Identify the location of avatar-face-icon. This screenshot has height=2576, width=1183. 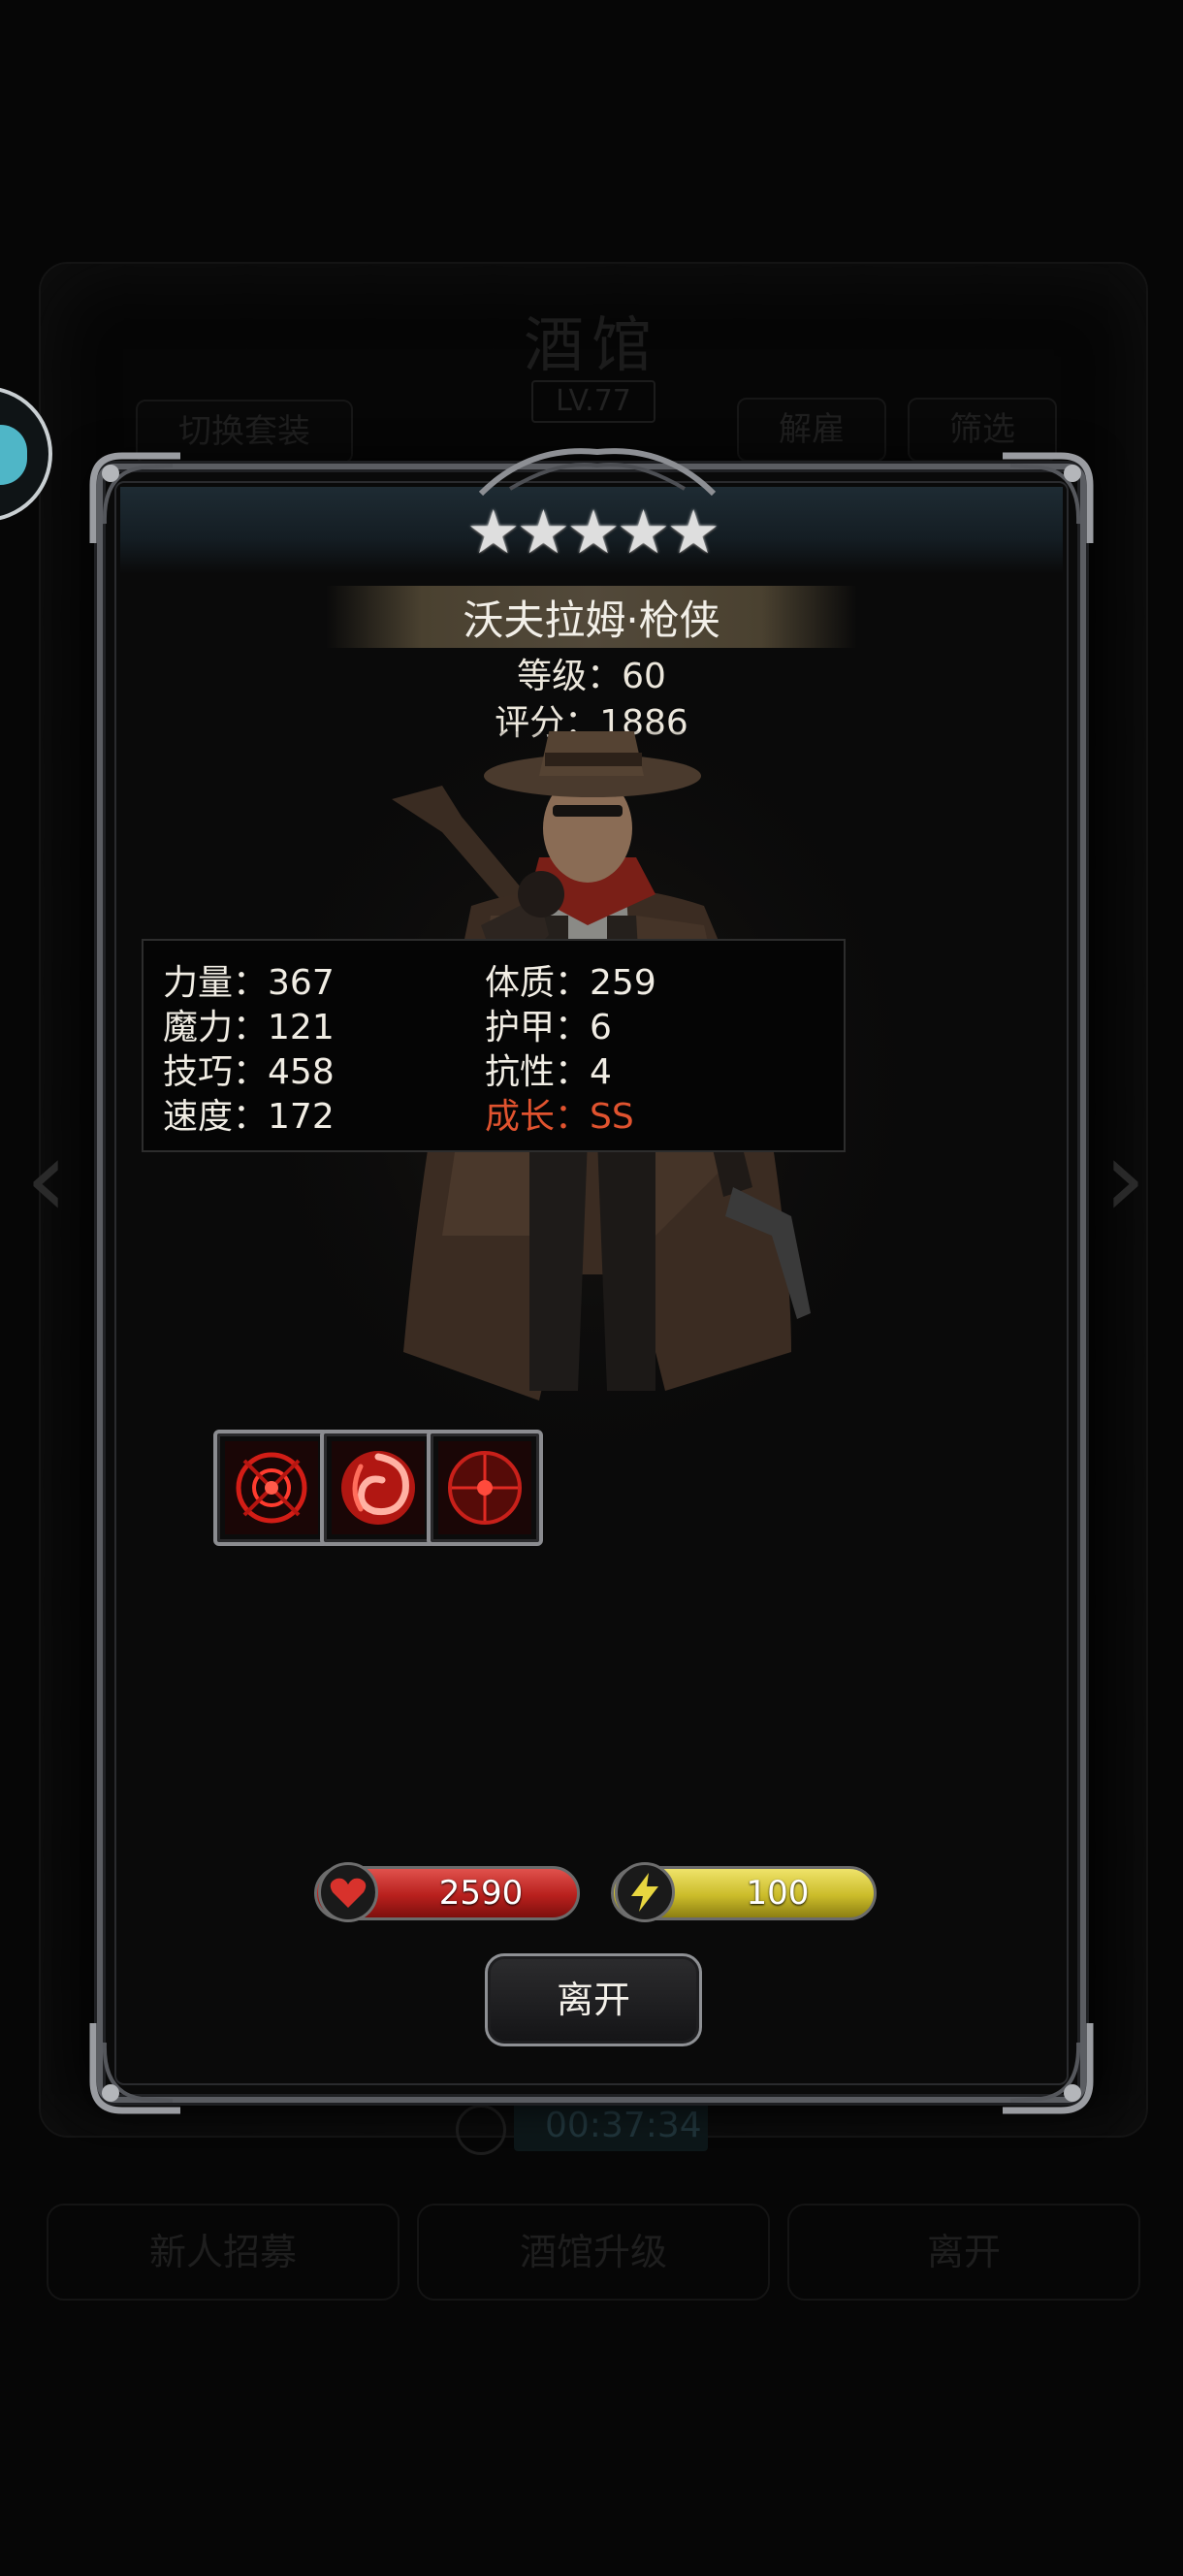
(13, 455).